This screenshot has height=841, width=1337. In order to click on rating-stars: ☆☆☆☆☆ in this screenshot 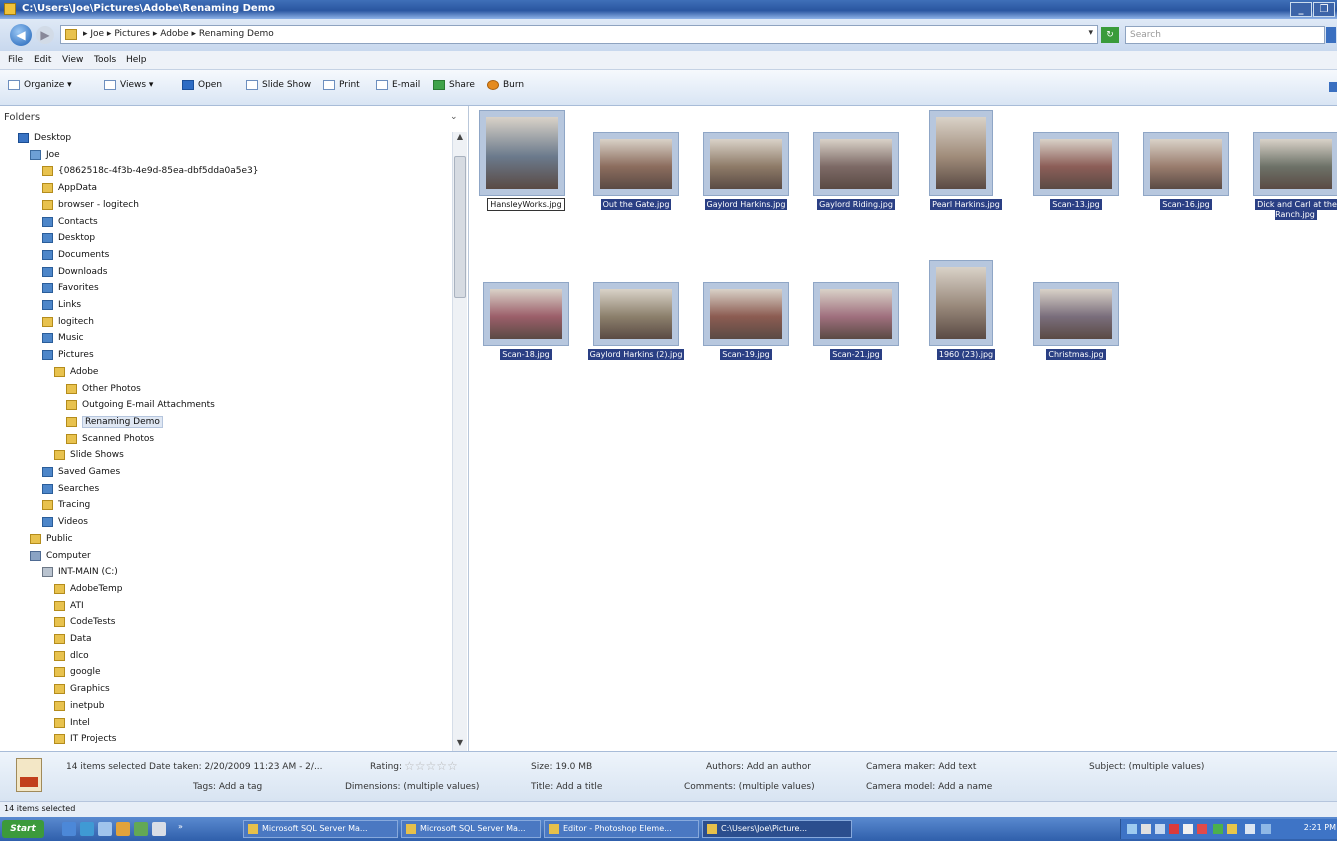, I will do `click(431, 766)`.